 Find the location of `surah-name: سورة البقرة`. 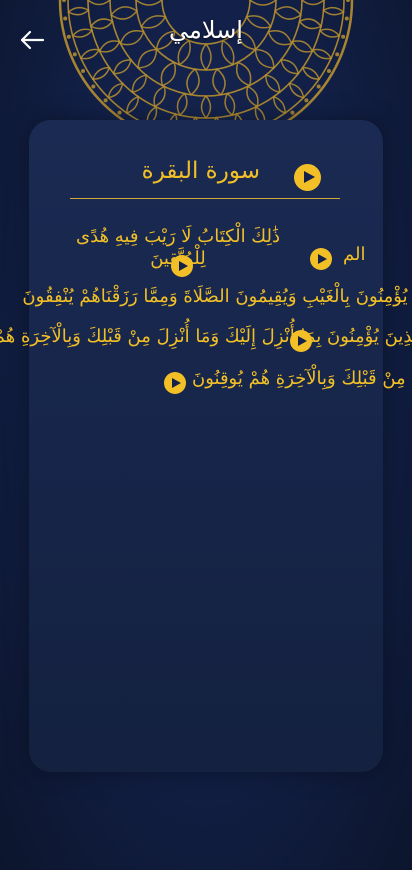

surah-name: سورة البقرة is located at coordinates (200, 171).